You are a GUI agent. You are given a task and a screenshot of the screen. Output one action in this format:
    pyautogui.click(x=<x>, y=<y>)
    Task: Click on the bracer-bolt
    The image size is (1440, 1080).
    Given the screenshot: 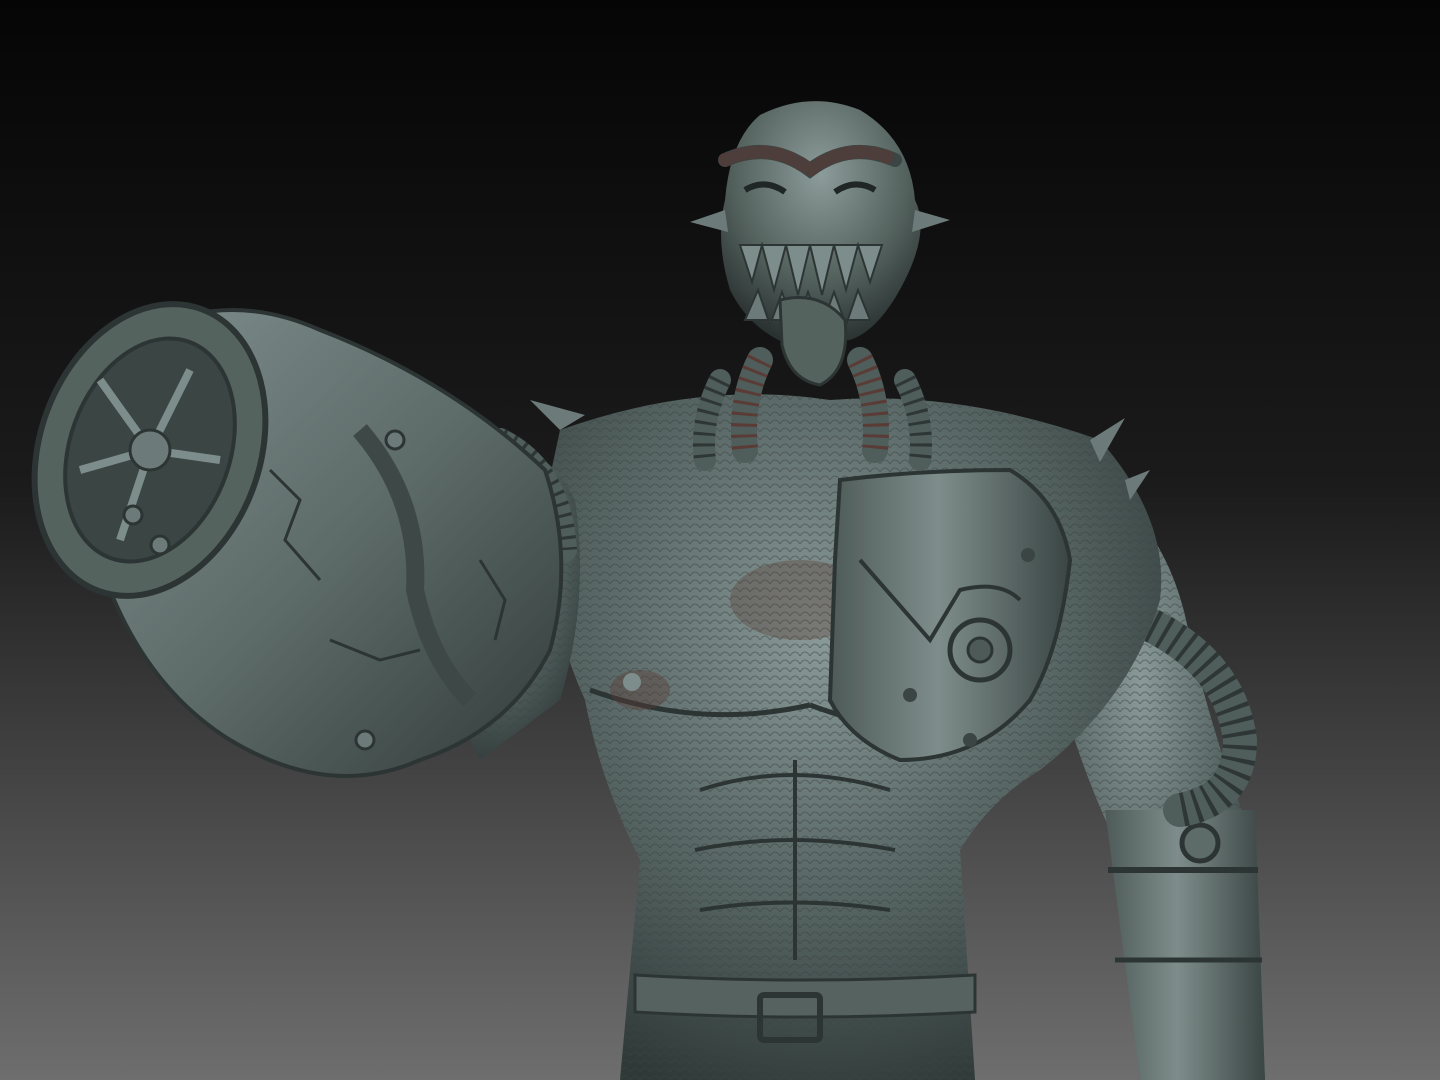 What is the action you would take?
    pyautogui.click(x=1200, y=843)
    